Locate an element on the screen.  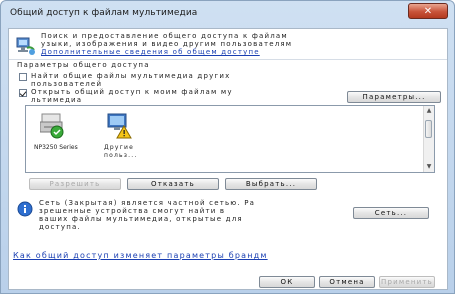
find-shared-label-line2: пользователей is located at coordinates (67, 84).